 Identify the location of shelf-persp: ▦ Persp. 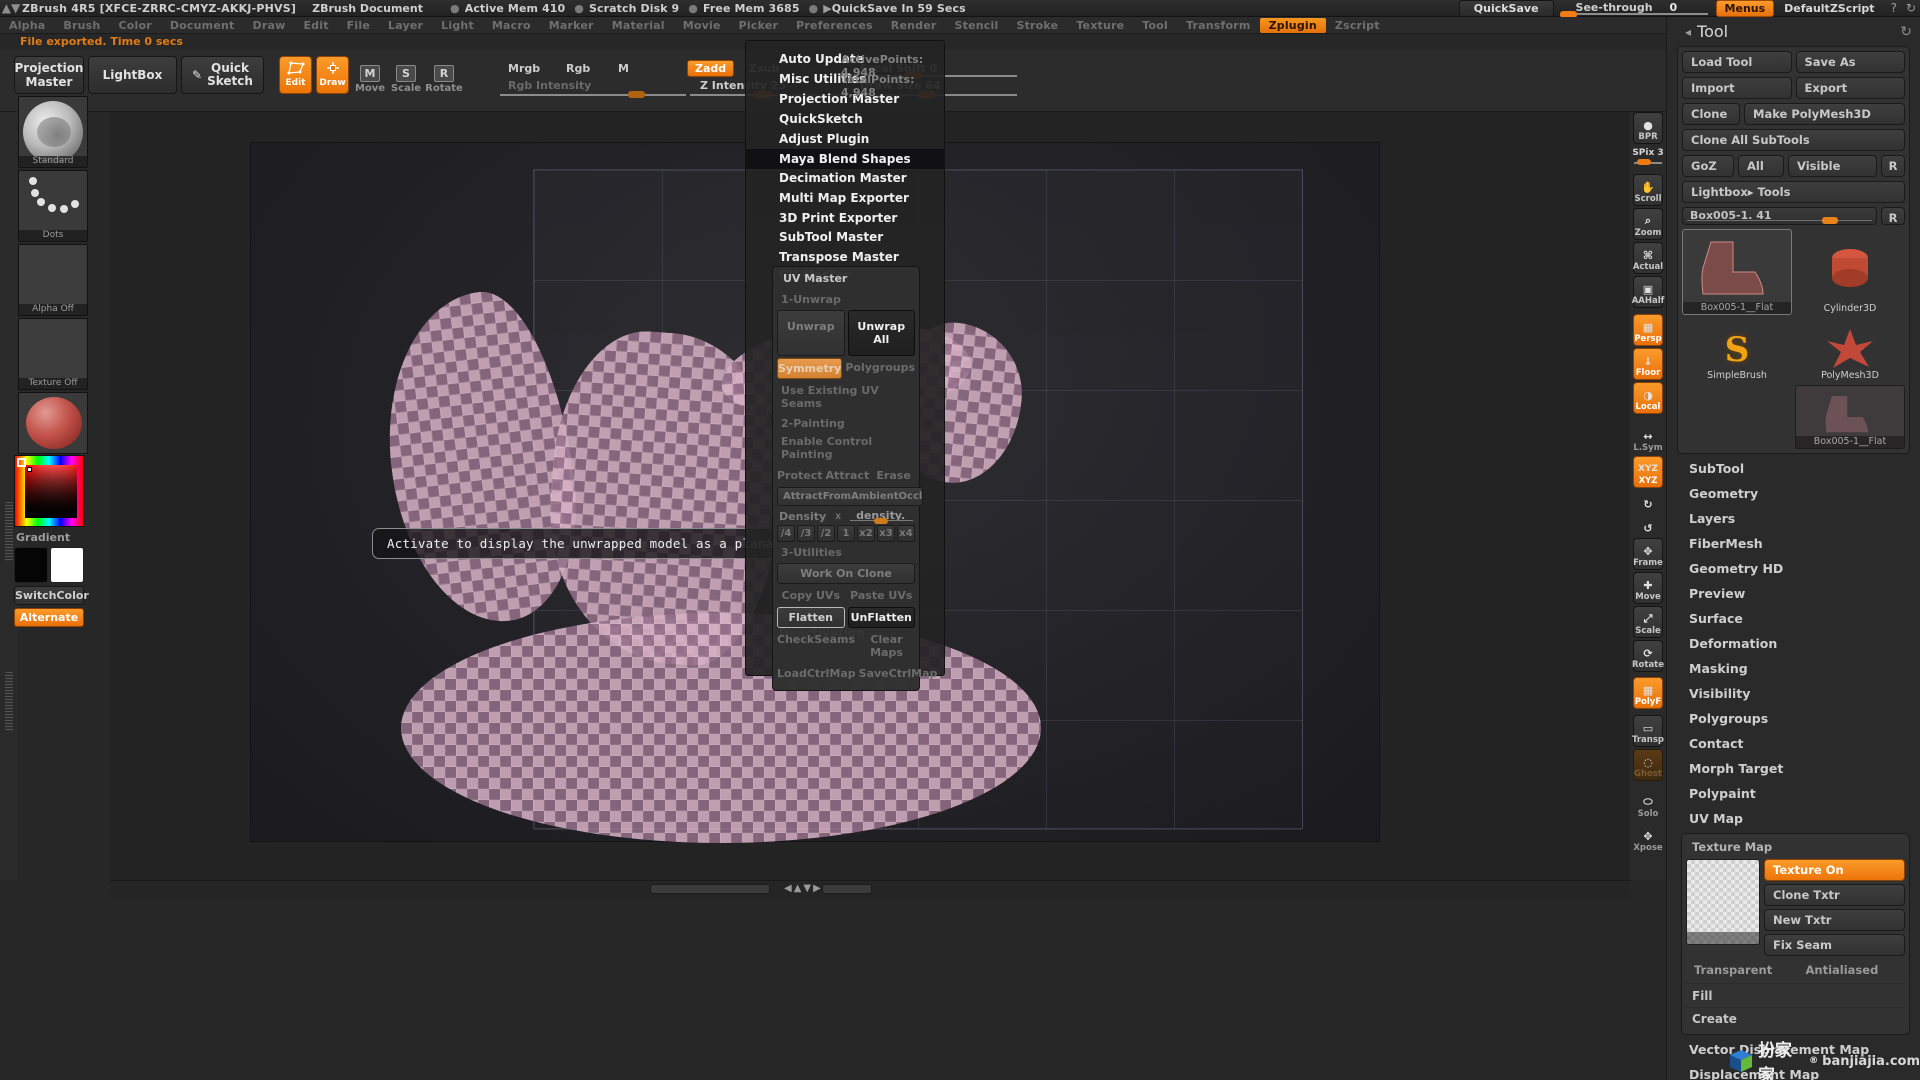
(1648, 330).